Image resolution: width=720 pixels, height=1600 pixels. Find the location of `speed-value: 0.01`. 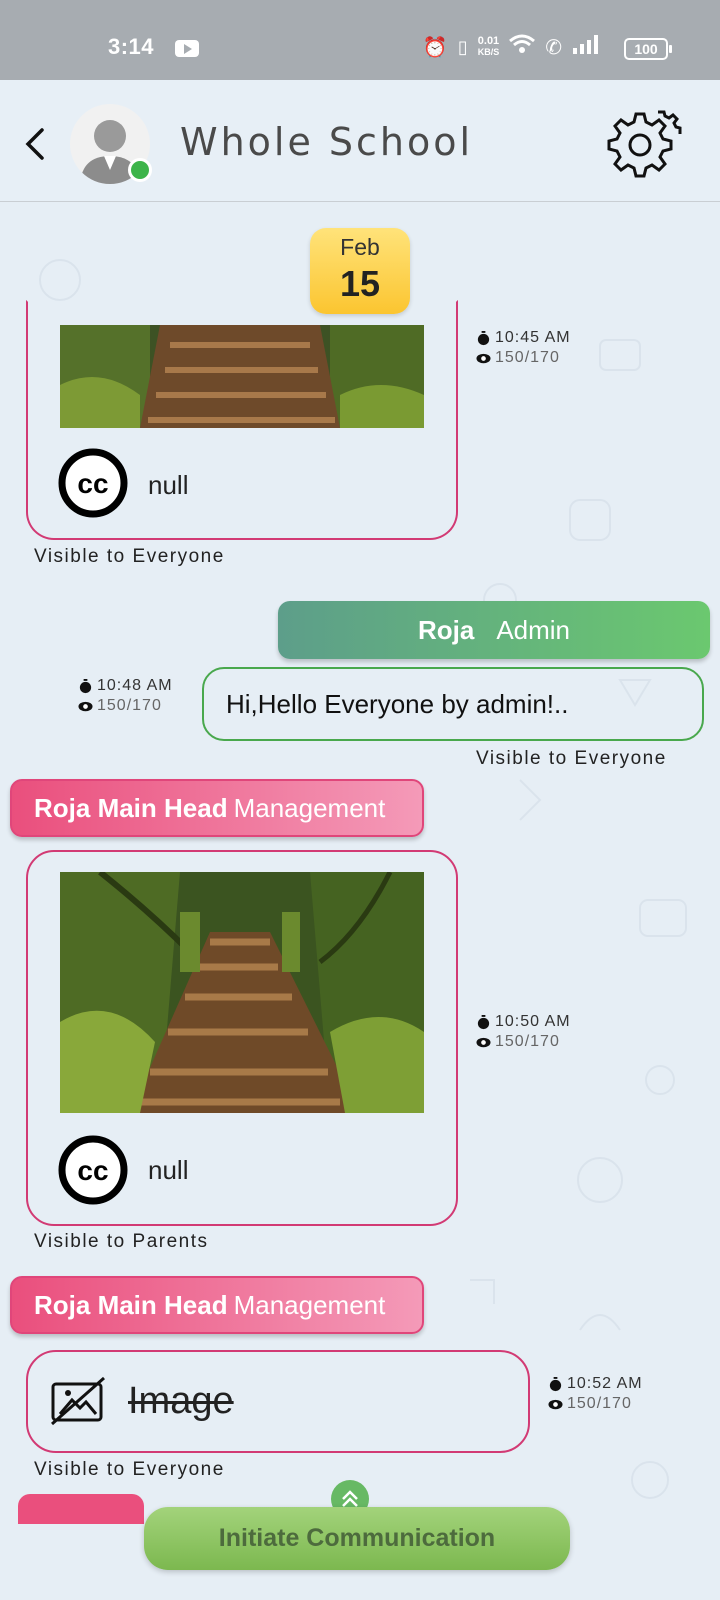

speed-value: 0.01 is located at coordinates (488, 41).